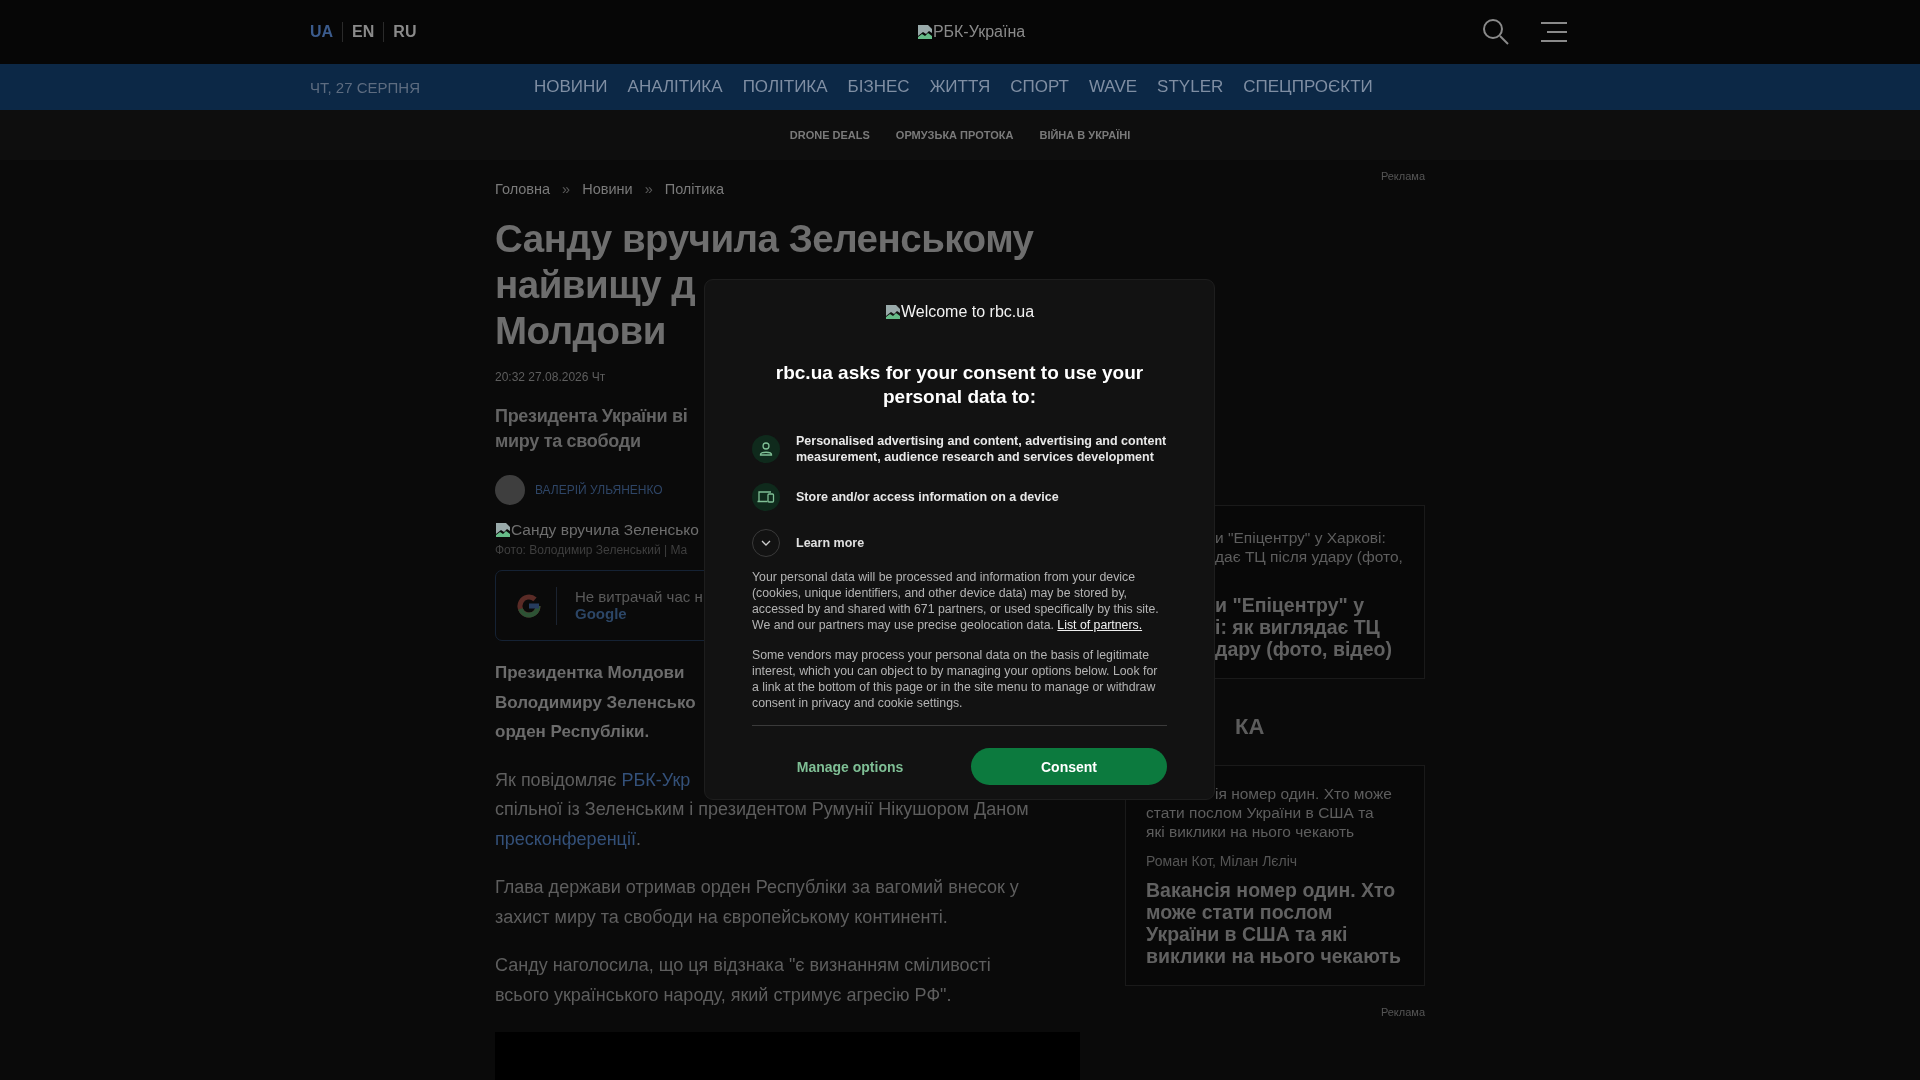 The height and width of the screenshot is (1080, 1920). Describe the element at coordinates (591, 429) in the screenshot. I see `article-subtitle: Президента України ві миру та свободи` at that location.